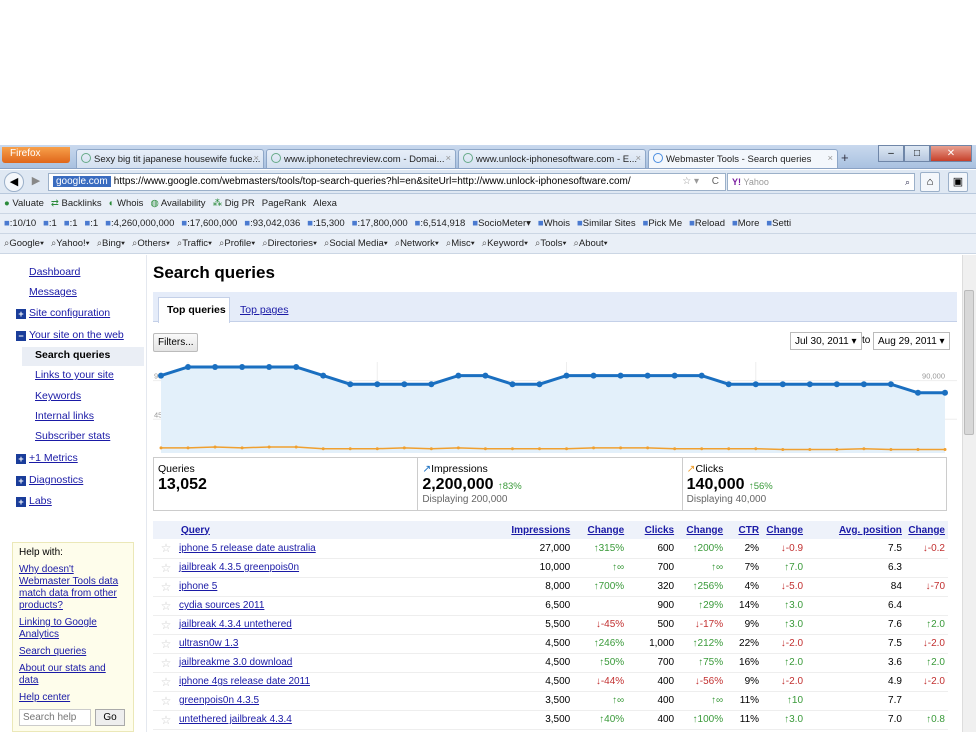 Image resolution: width=976 pixels, height=732 pixels. Describe the element at coordinates (343, 663) in the screenshot. I see `query-cell: jailbreakme 3.0 download` at that location.